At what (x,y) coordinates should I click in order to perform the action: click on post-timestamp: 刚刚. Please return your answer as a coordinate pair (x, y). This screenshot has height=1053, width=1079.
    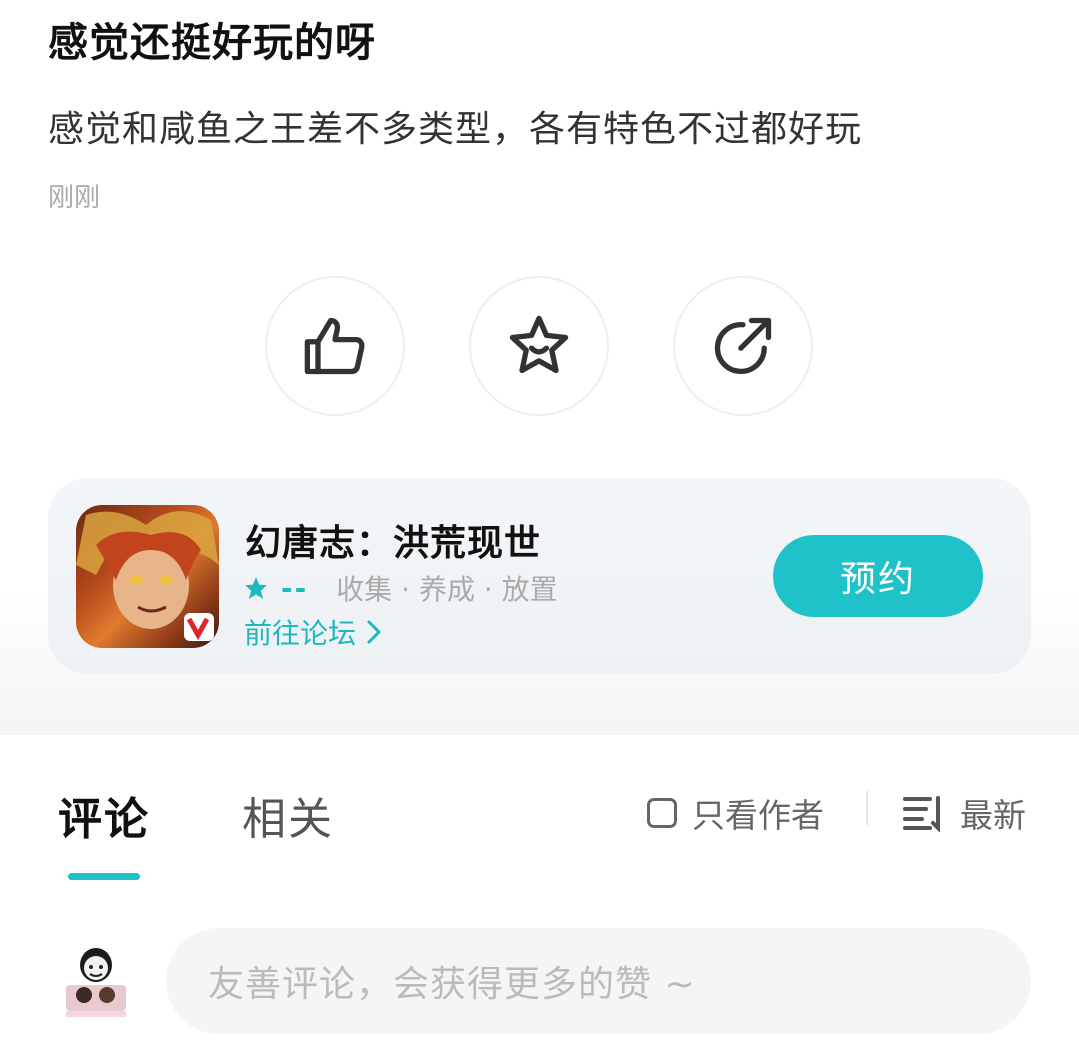
    Looking at the image, I should click on (74, 198).